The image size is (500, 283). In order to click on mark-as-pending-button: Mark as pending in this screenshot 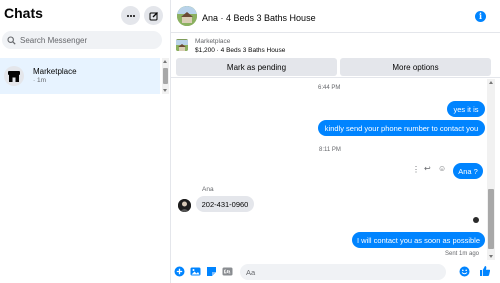, I will do `click(256, 67)`.